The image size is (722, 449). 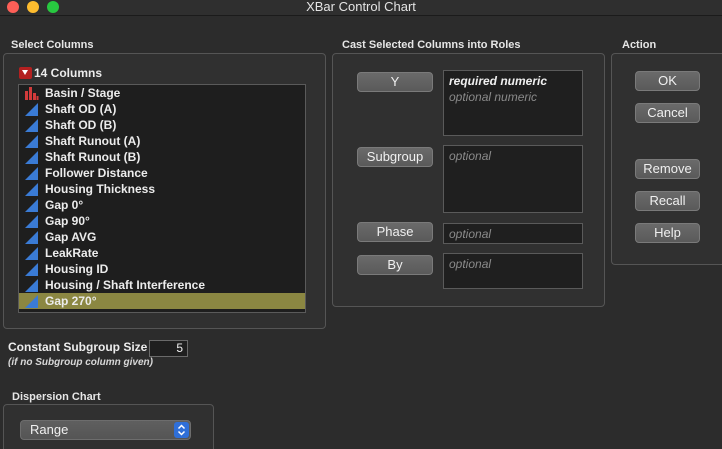 What do you see at coordinates (162, 109) in the screenshot?
I see `column-list-item: Shaft OD (A)` at bounding box center [162, 109].